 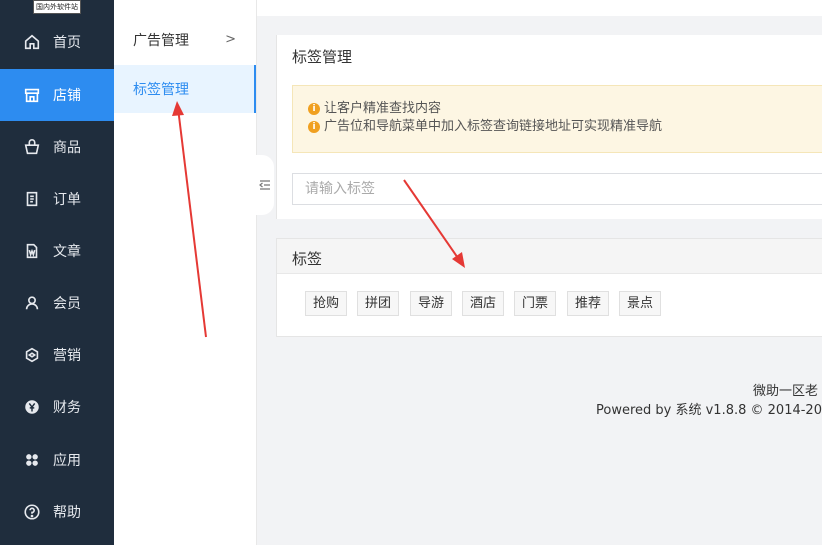 What do you see at coordinates (32, 355) in the screenshot?
I see `marketing-icon` at bounding box center [32, 355].